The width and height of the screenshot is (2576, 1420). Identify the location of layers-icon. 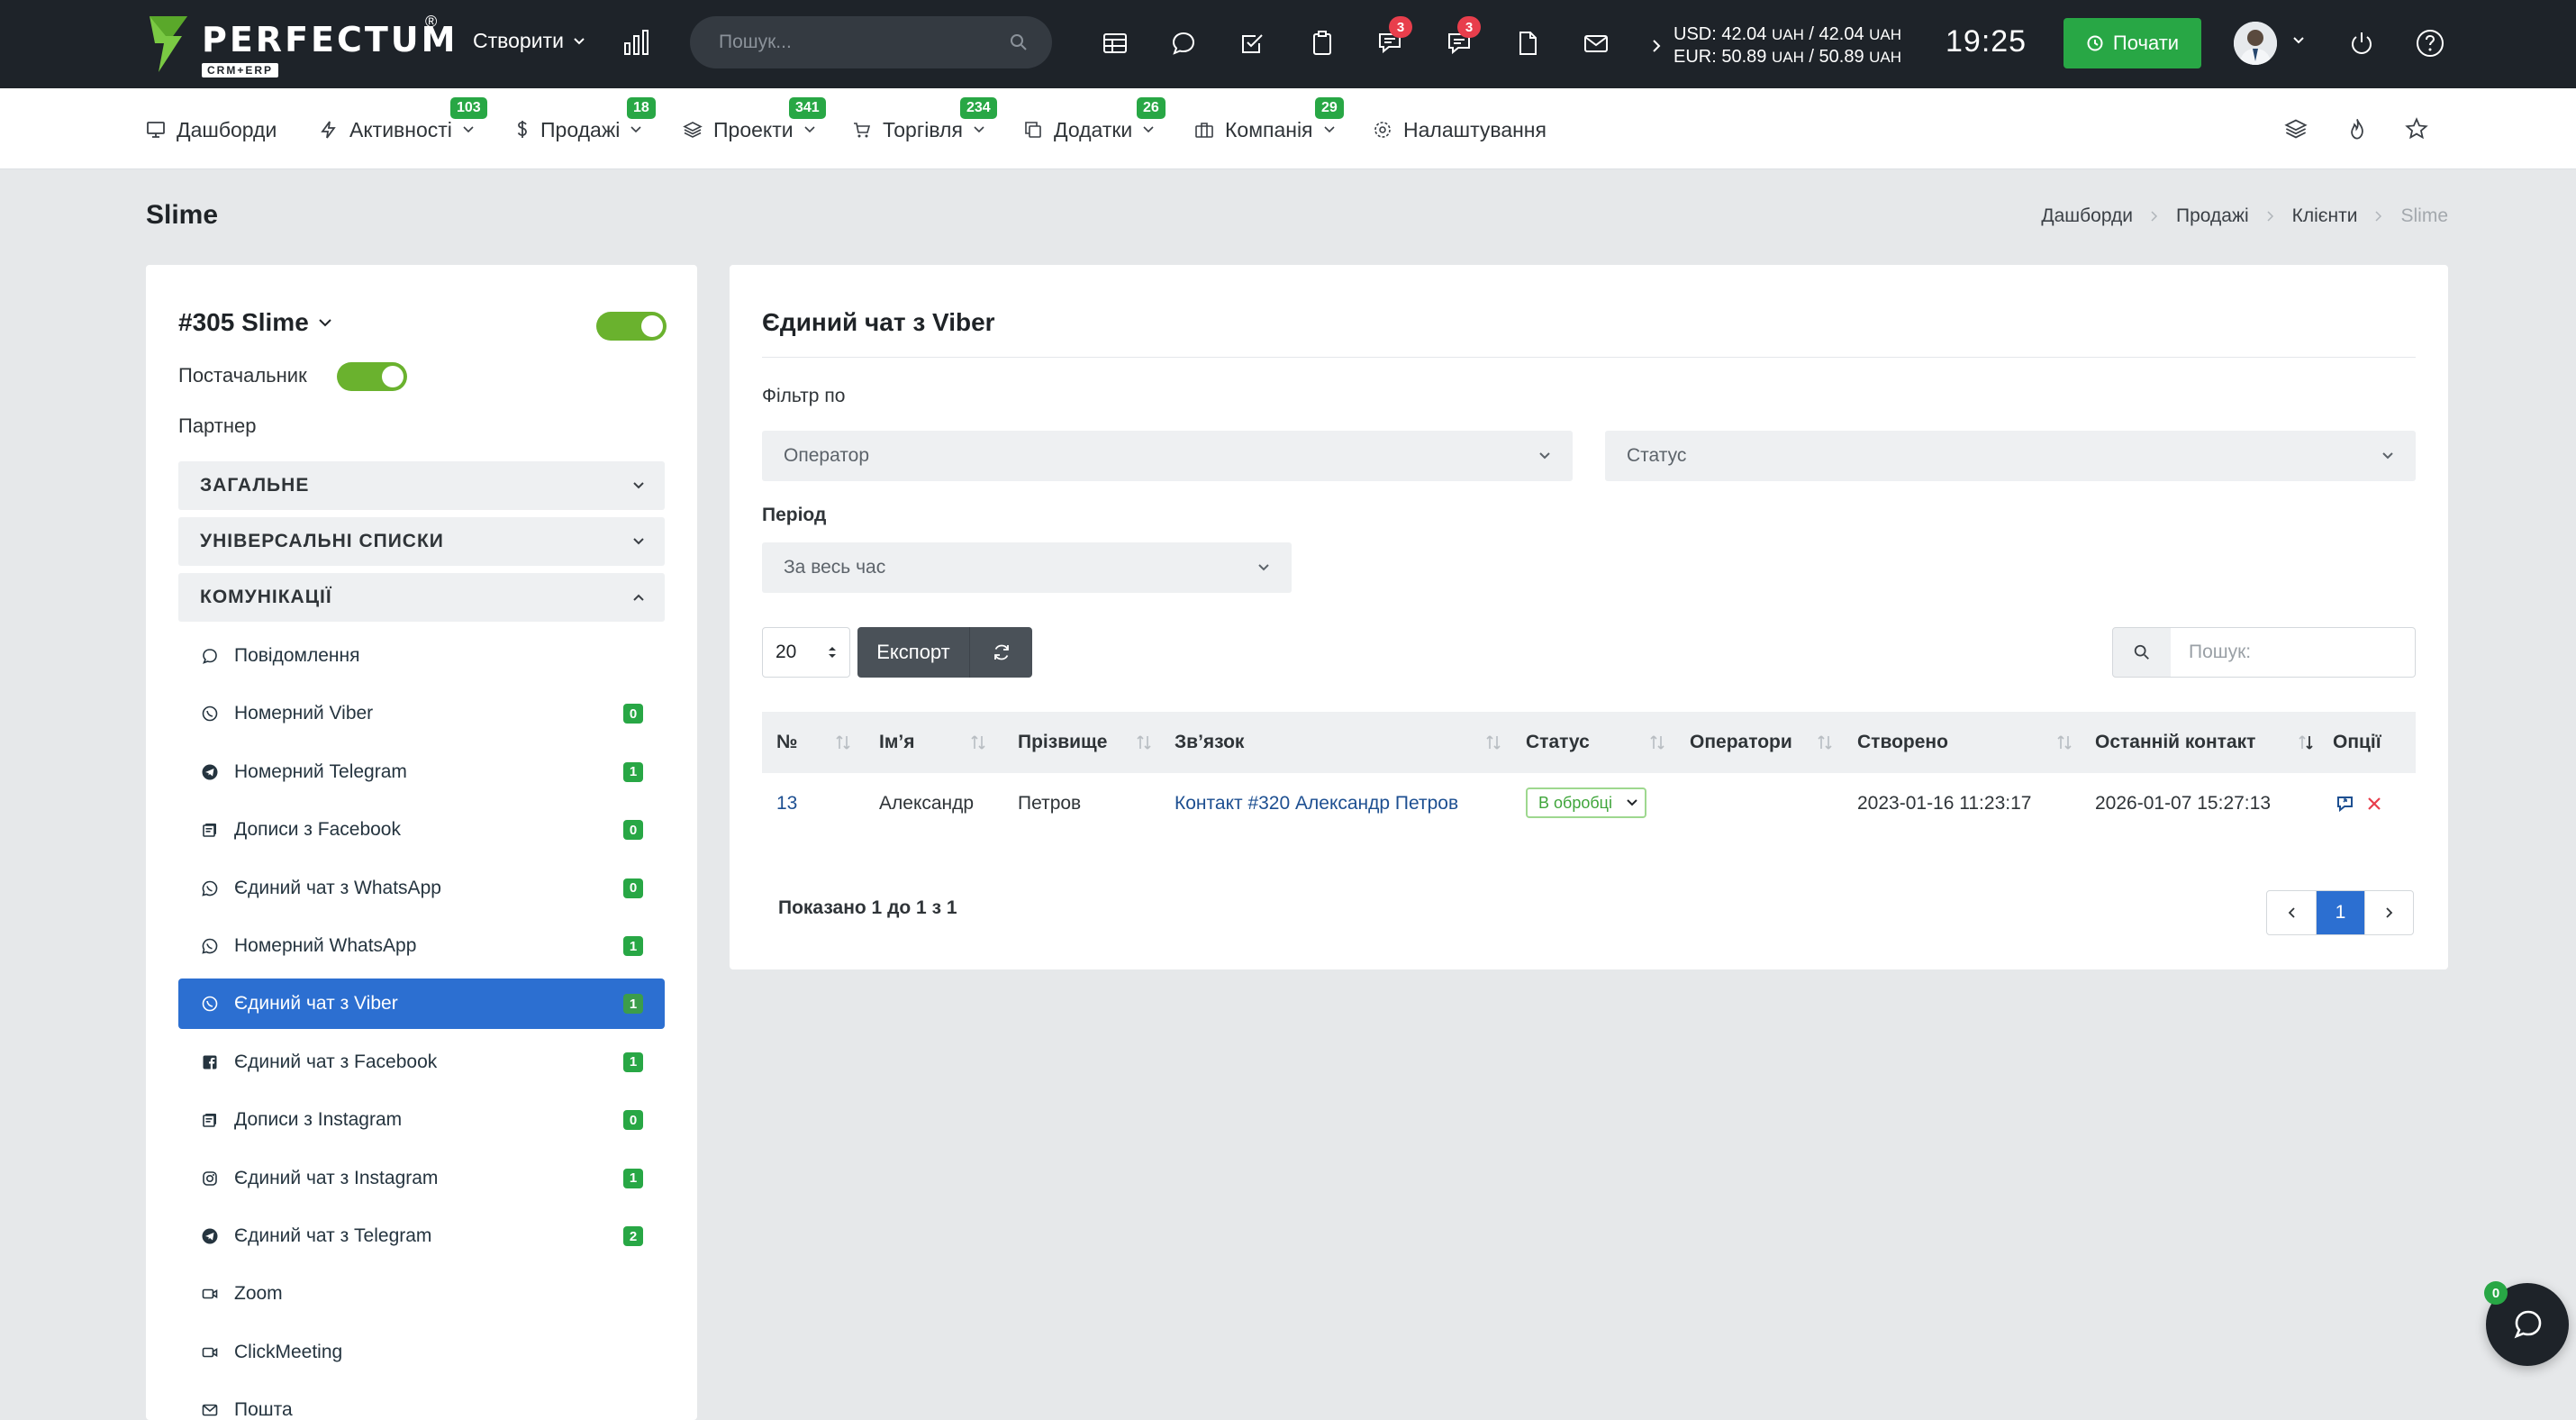
(2296, 129).